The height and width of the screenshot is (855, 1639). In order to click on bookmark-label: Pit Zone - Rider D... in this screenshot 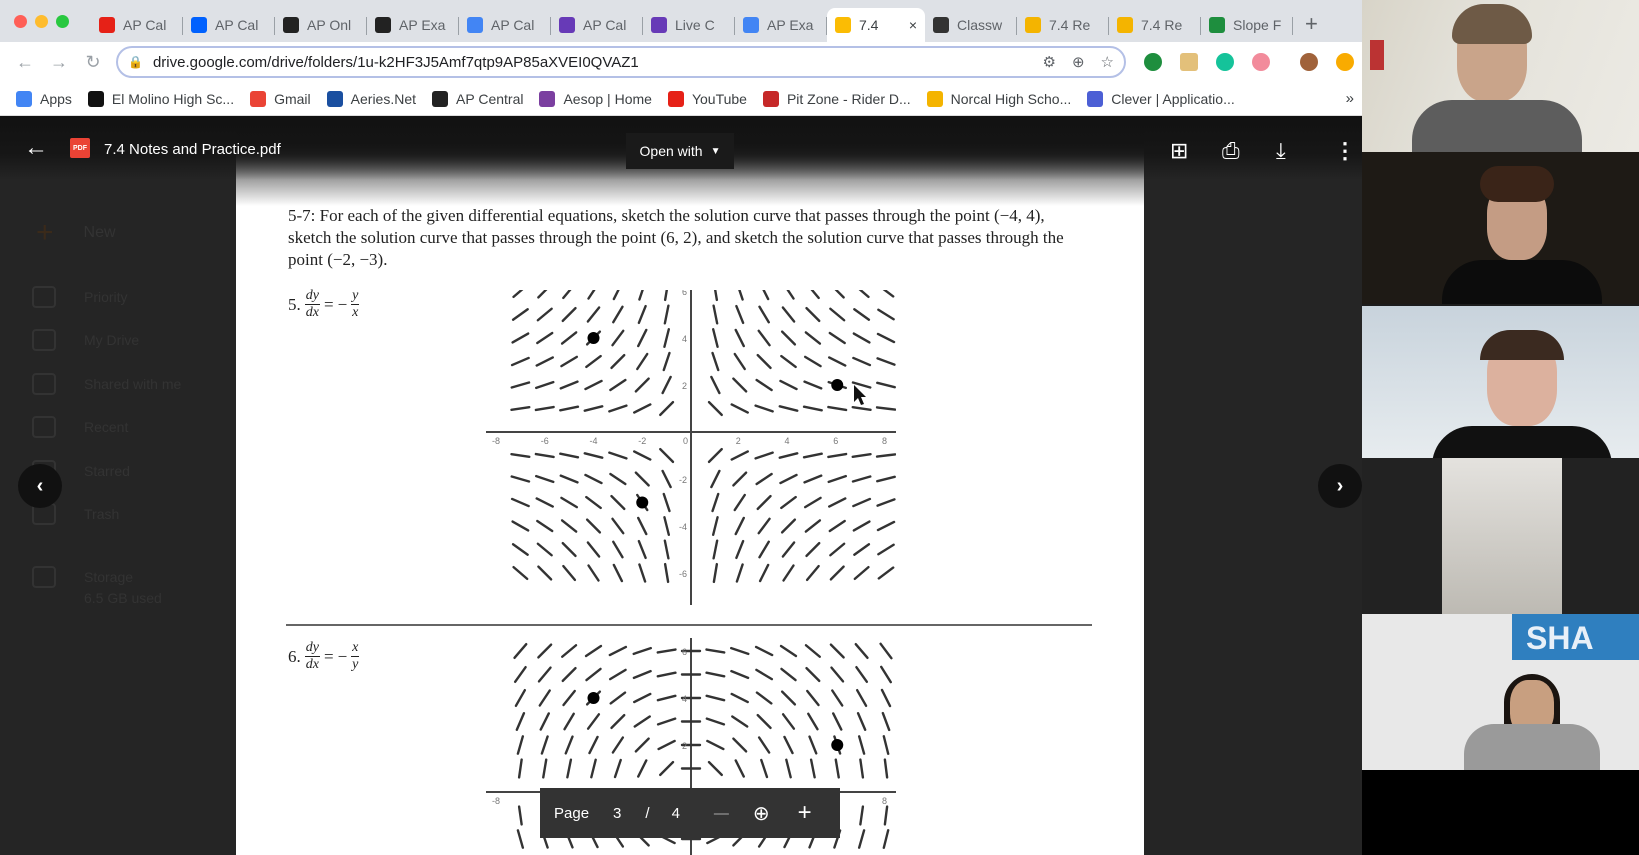, I will do `click(848, 98)`.